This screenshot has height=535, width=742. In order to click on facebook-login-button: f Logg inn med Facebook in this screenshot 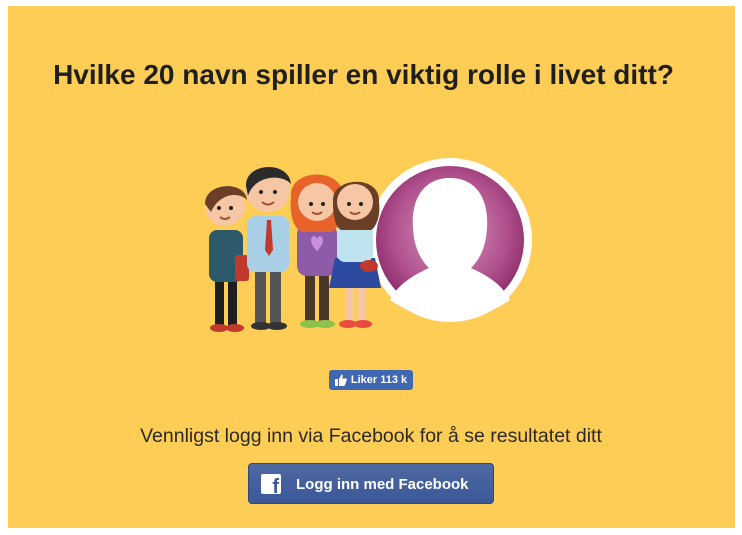, I will do `click(371, 483)`.